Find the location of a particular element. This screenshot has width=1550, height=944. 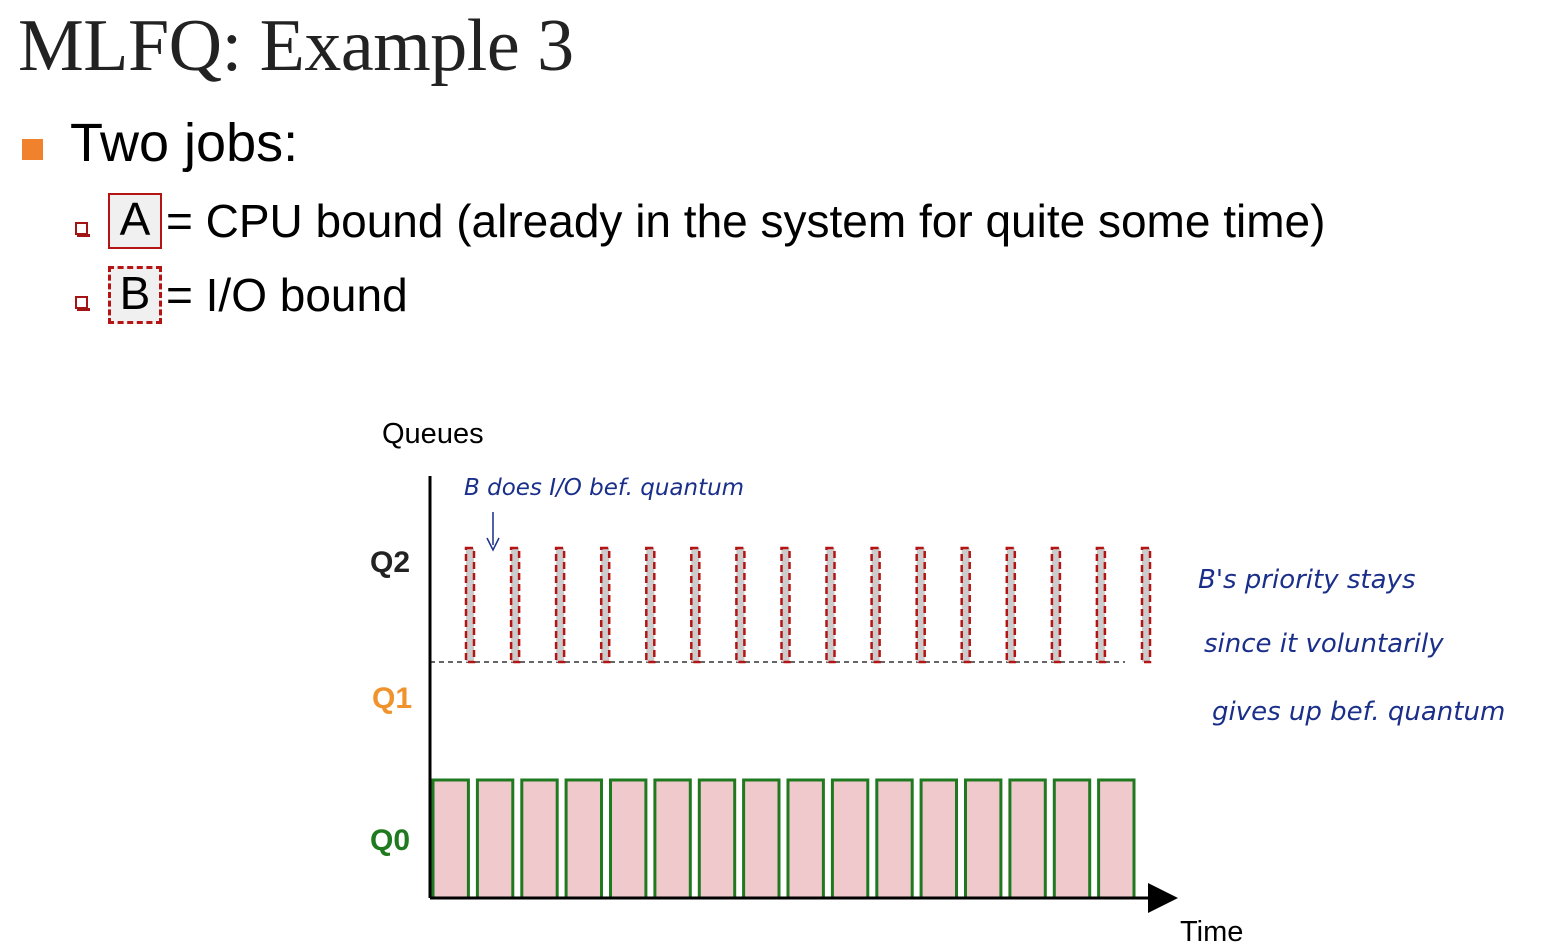

y-axis-label: Queues is located at coordinates (433, 434).